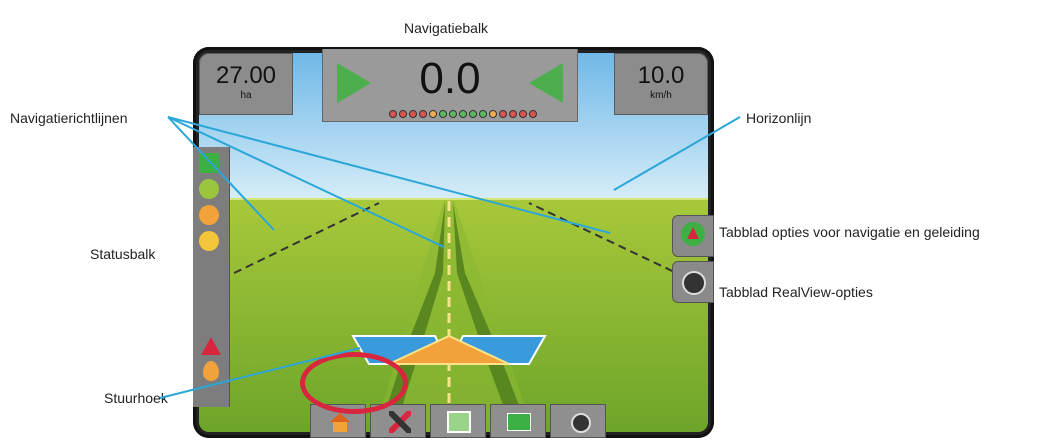 The height and width of the screenshot is (442, 1057). I want to click on home-icon, so click(340, 417).